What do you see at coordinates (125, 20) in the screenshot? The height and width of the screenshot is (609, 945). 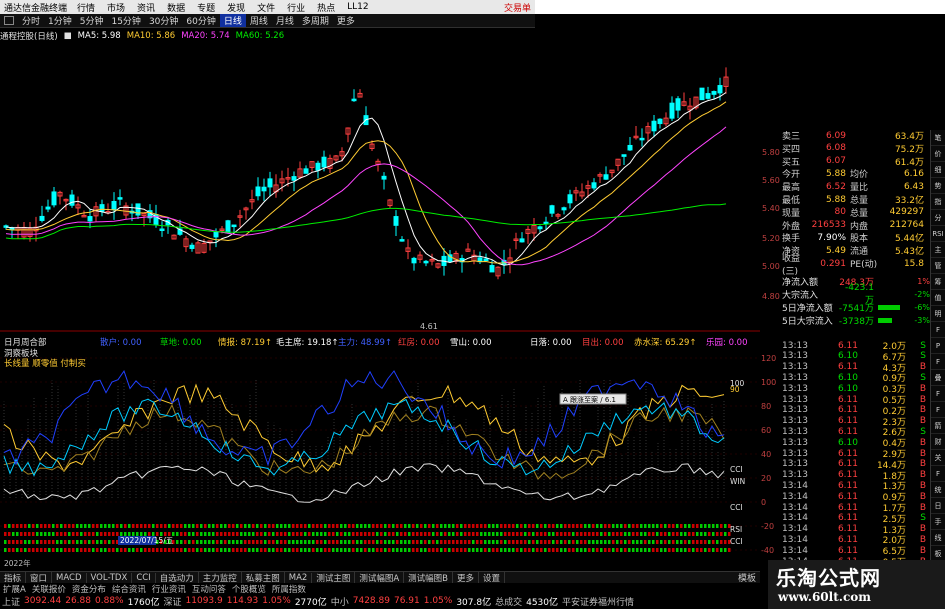 I see `period-tab-15min: 15分钟` at bounding box center [125, 20].